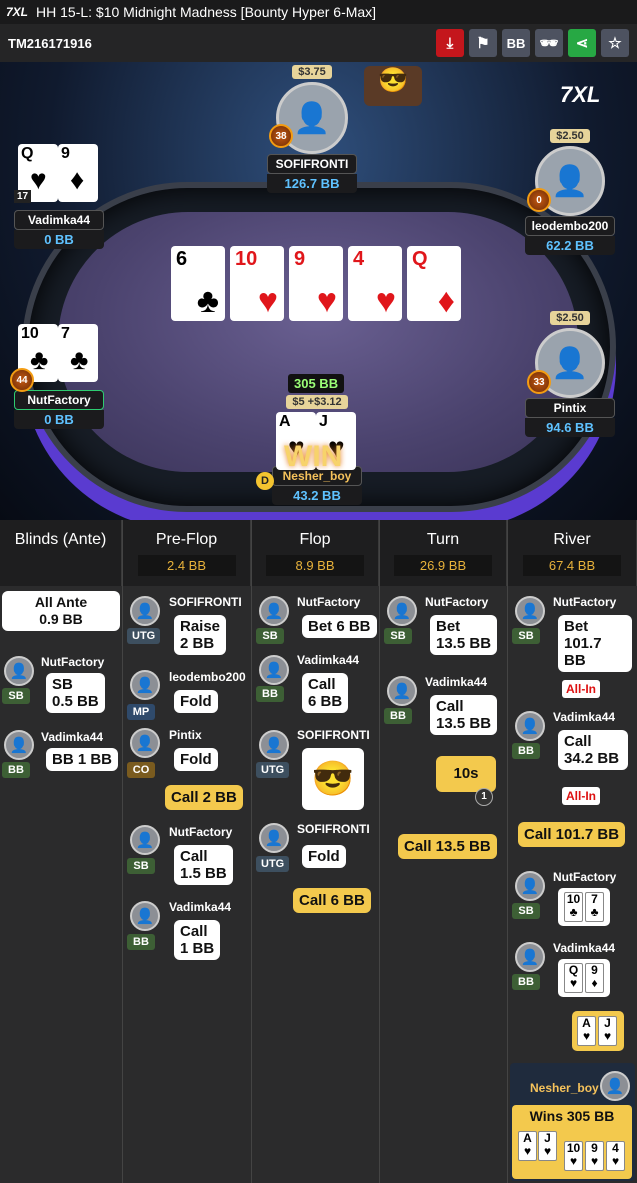 Image resolution: width=637 pixels, height=1183 pixels. Describe the element at coordinates (570, 318) in the screenshot. I see `bounty-amount: $2.50` at that location.